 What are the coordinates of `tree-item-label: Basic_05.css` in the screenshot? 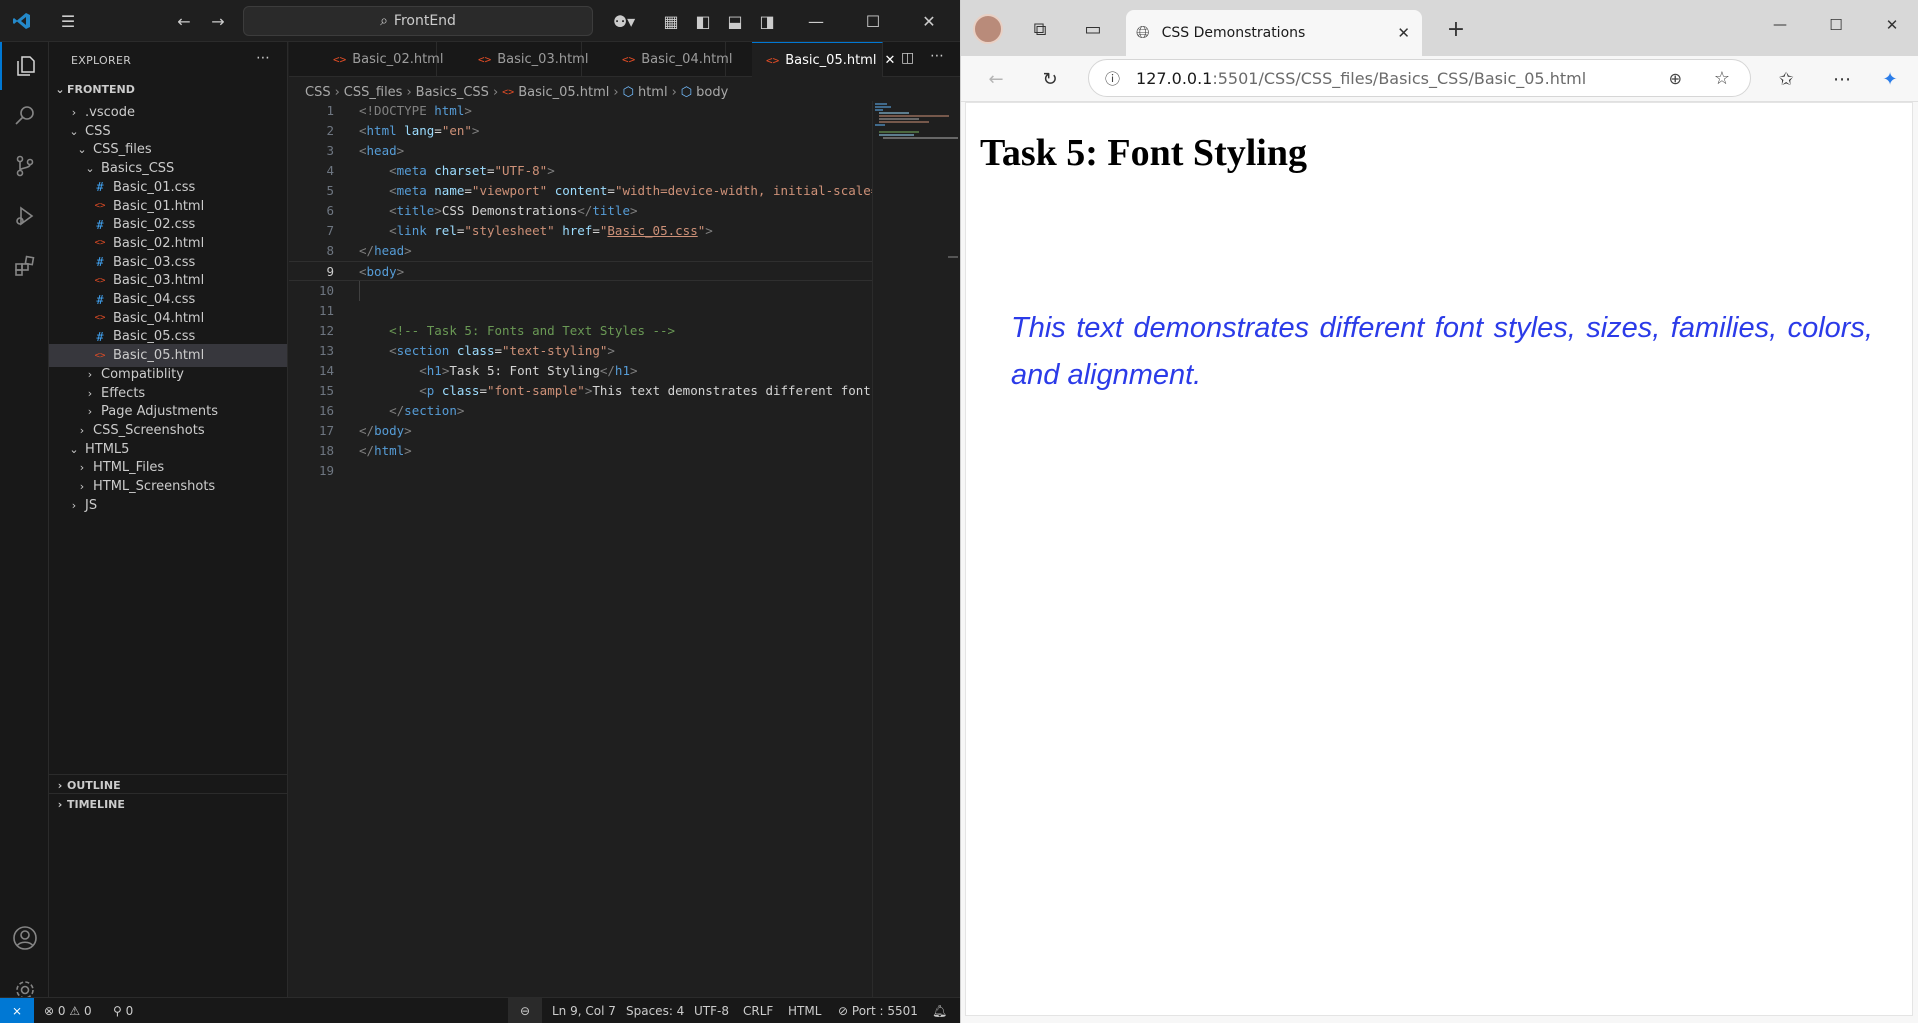 It's located at (154, 337).